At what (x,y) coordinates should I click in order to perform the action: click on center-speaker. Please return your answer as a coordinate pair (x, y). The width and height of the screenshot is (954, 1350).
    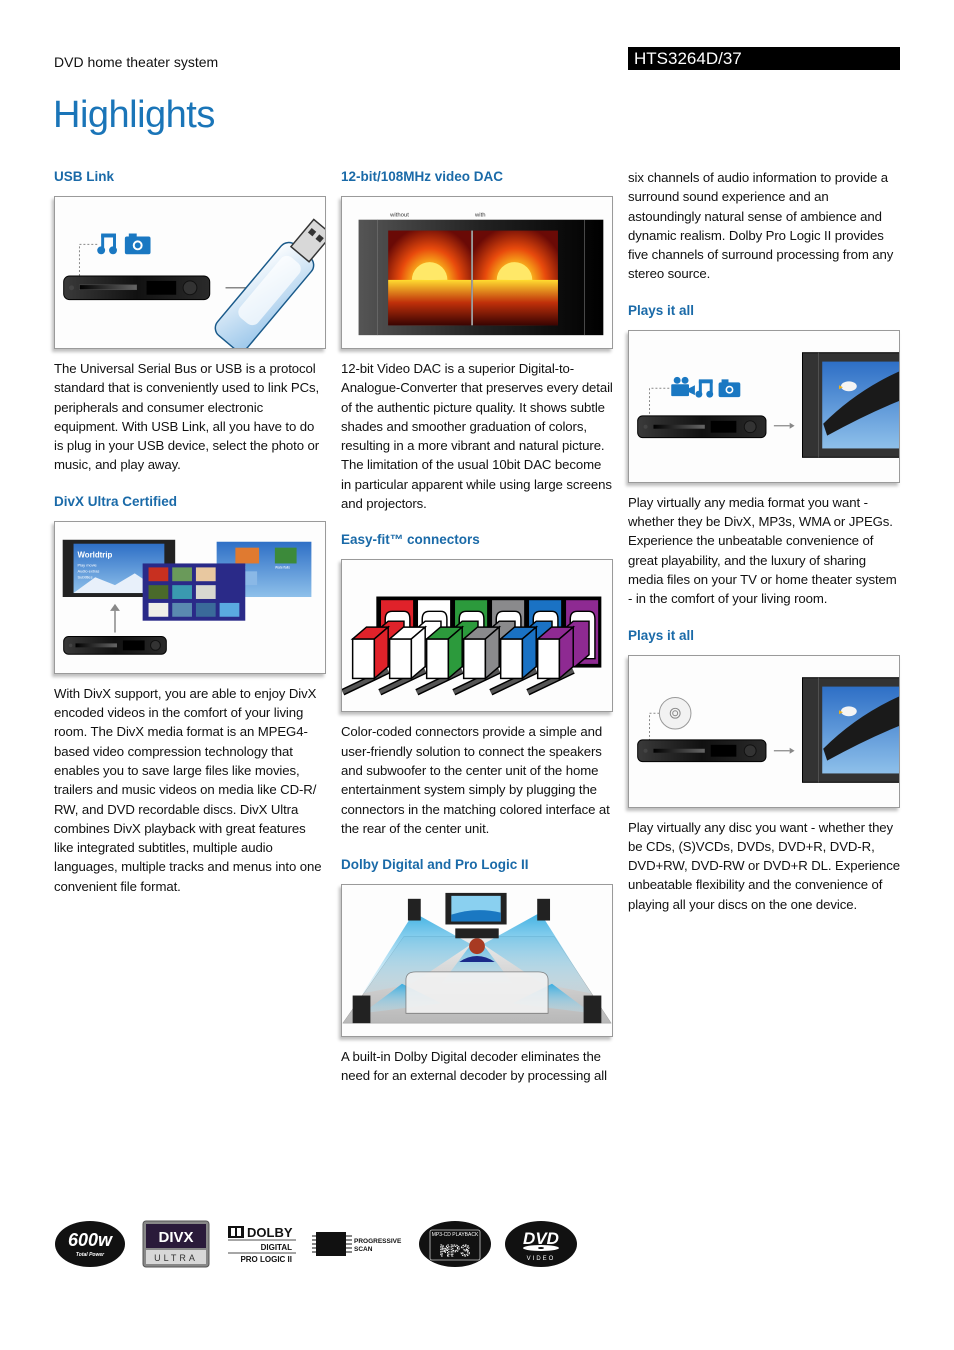
    Looking at the image, I should click on (477, 933).